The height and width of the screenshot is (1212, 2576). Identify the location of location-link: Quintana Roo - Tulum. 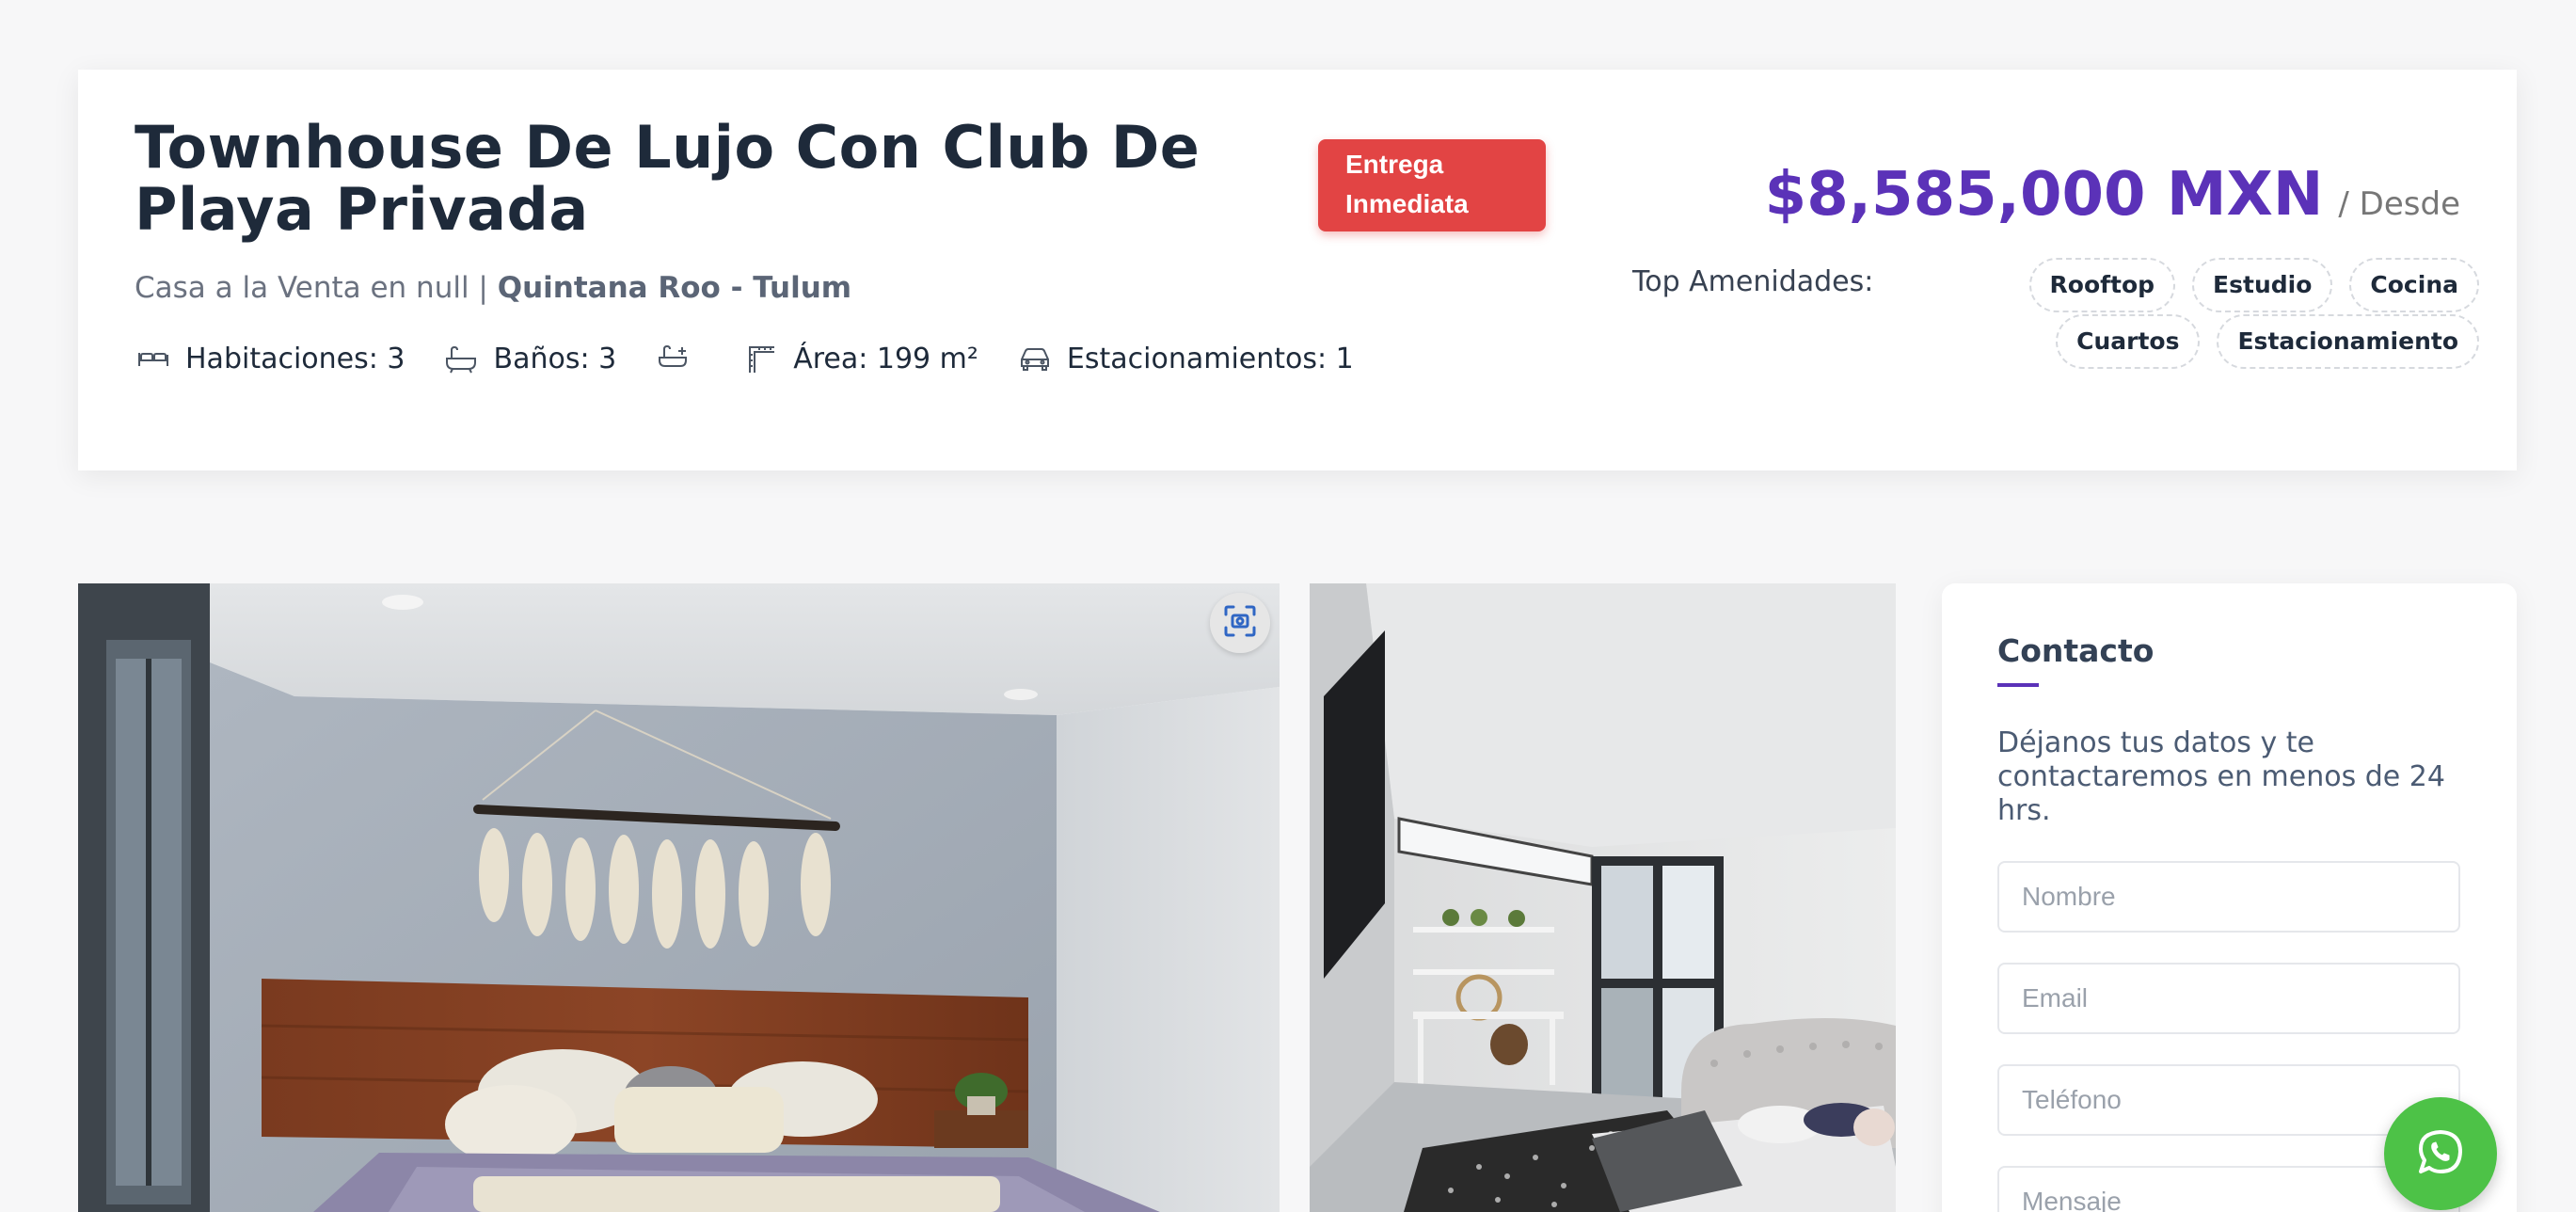
(675, 288).